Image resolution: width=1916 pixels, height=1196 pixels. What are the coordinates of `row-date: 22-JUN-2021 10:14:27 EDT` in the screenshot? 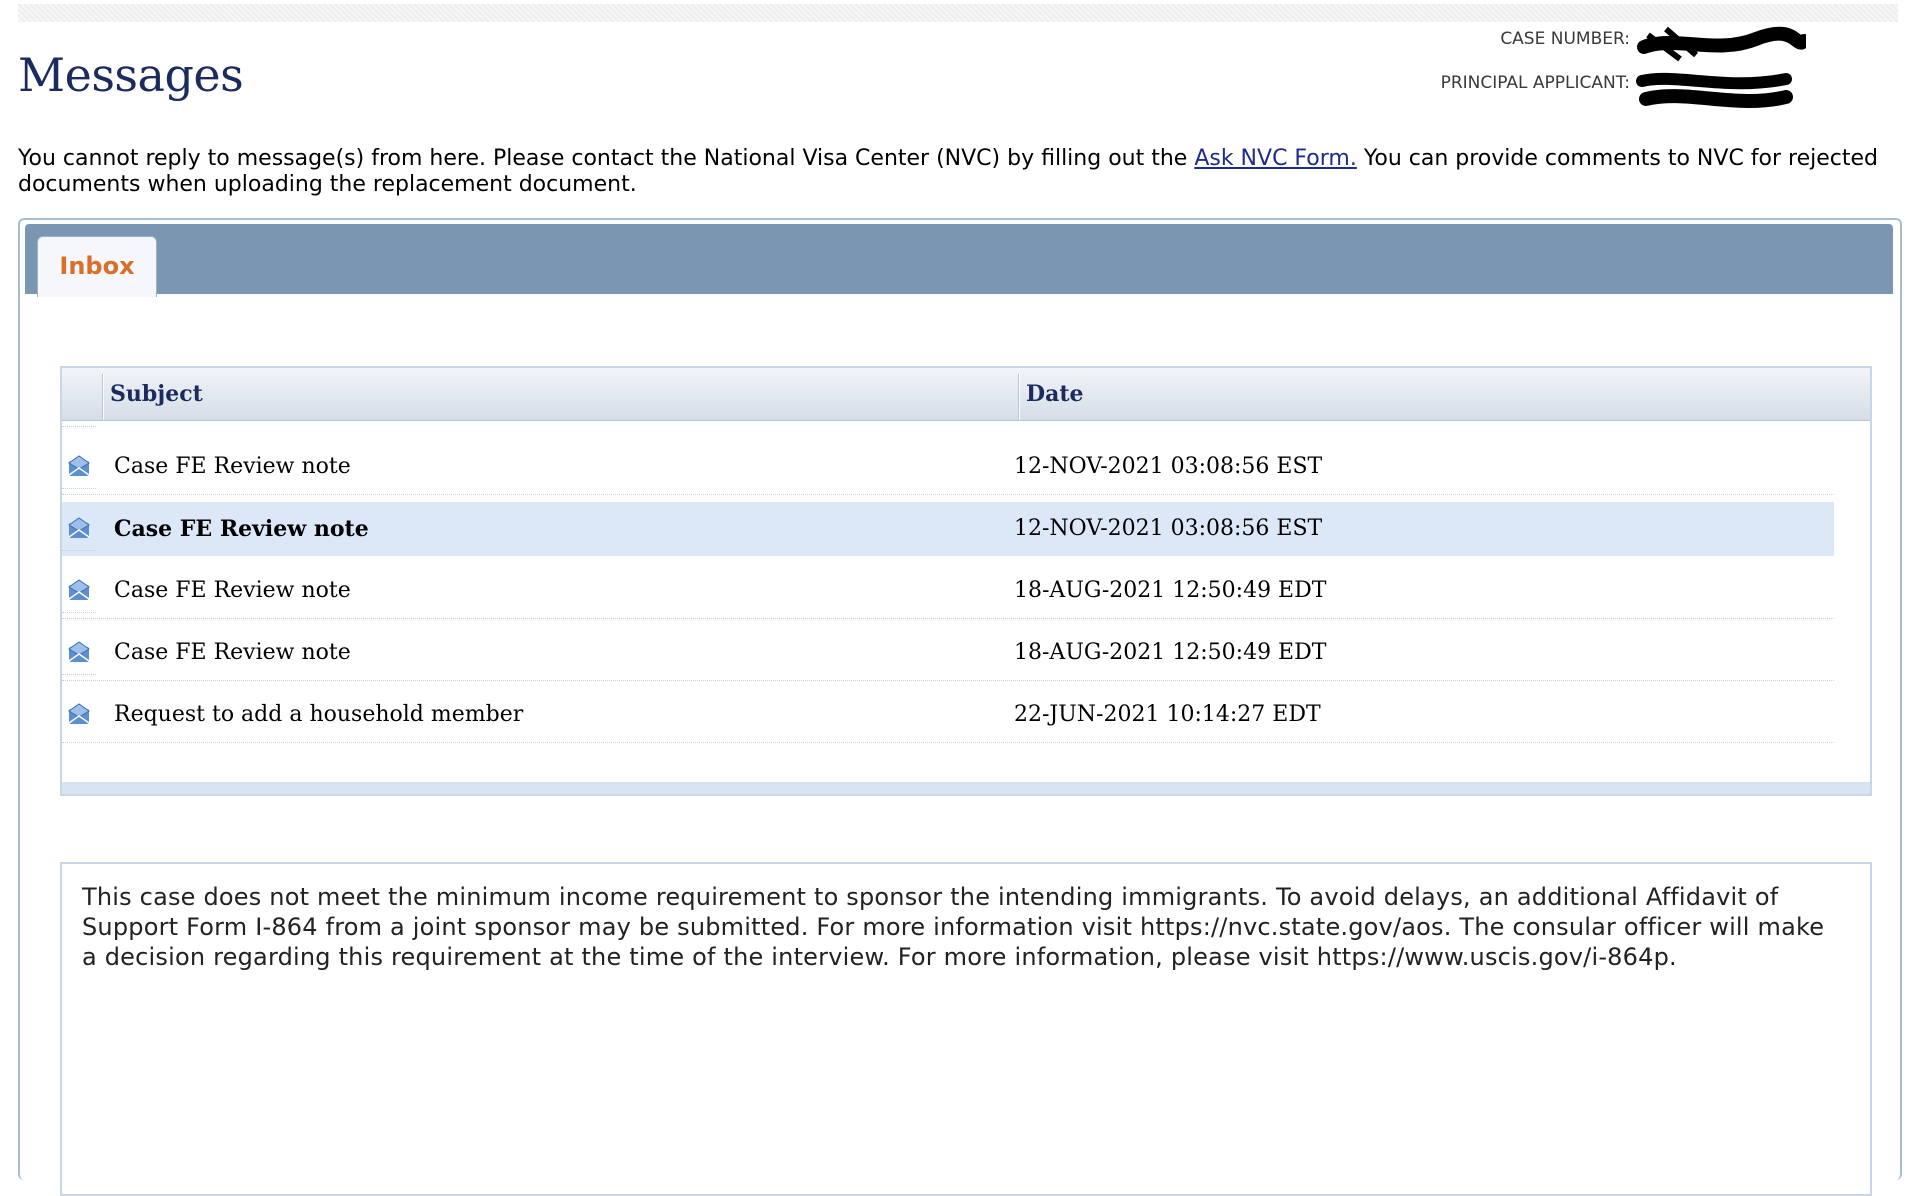 It's located at (1167, 714).